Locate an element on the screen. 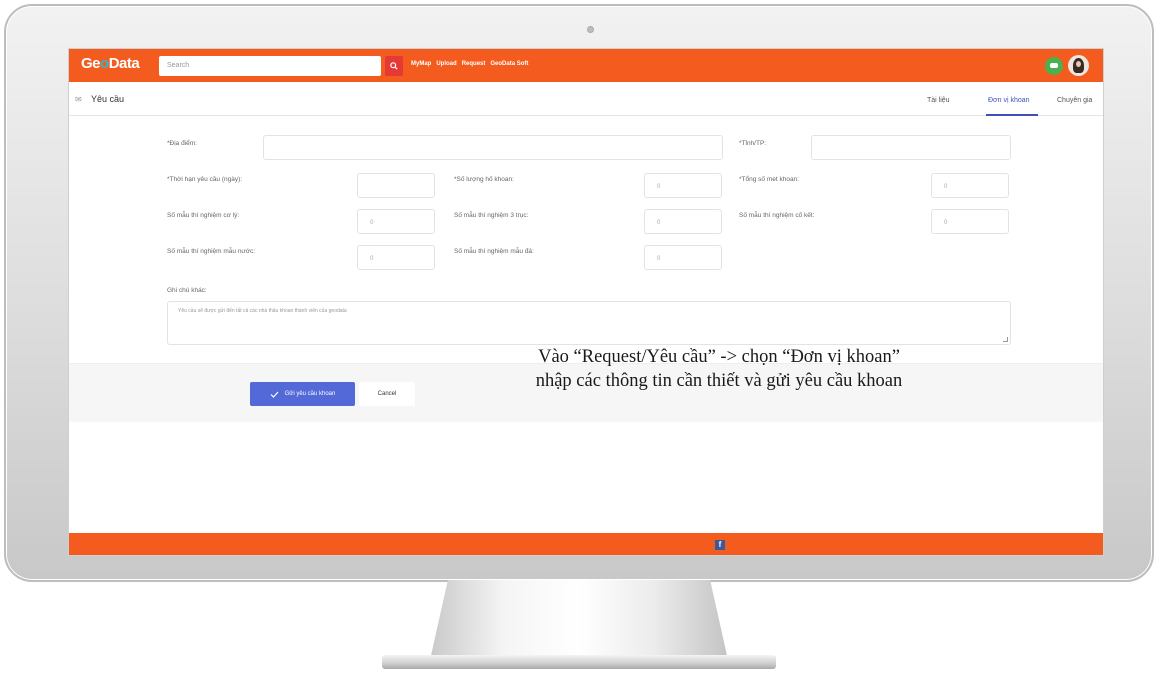 This screenshot has height=679, width=1158. tinh-label: *Tỉnh/TP: is located at coordinates (753, 143).